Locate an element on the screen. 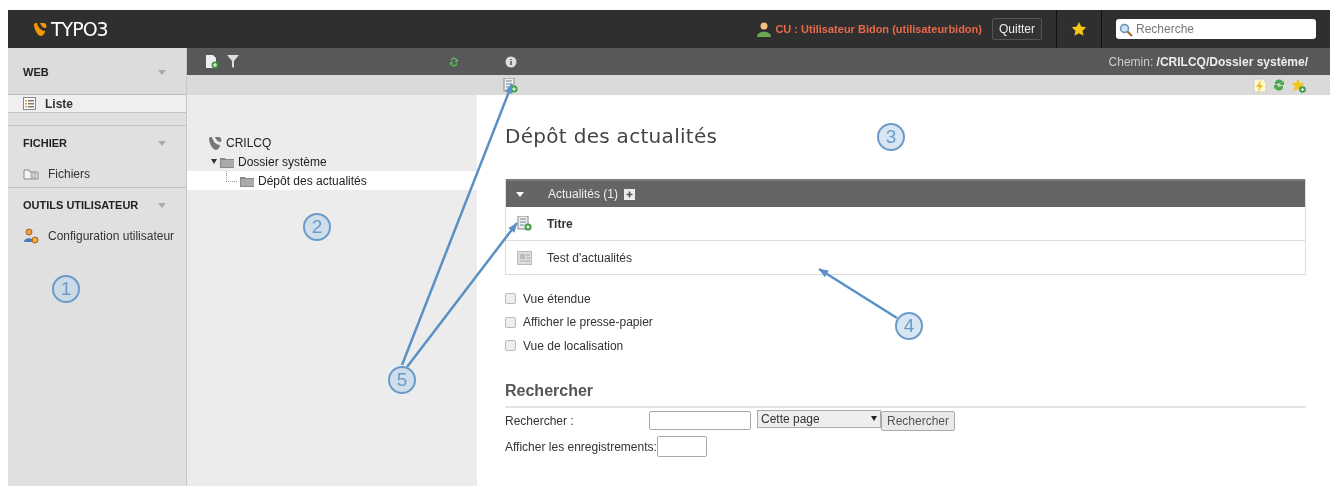 This screenshot has width=1337, height=486. filter-icon is located at coordinates (233, 61).